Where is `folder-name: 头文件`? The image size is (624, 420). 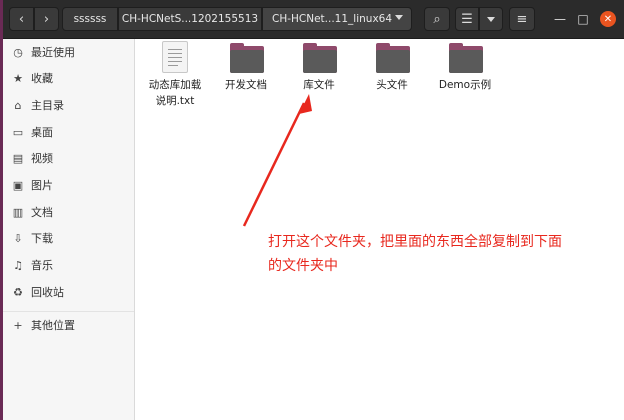 folder-name: 头文件 is located at coordinates (392, 85).